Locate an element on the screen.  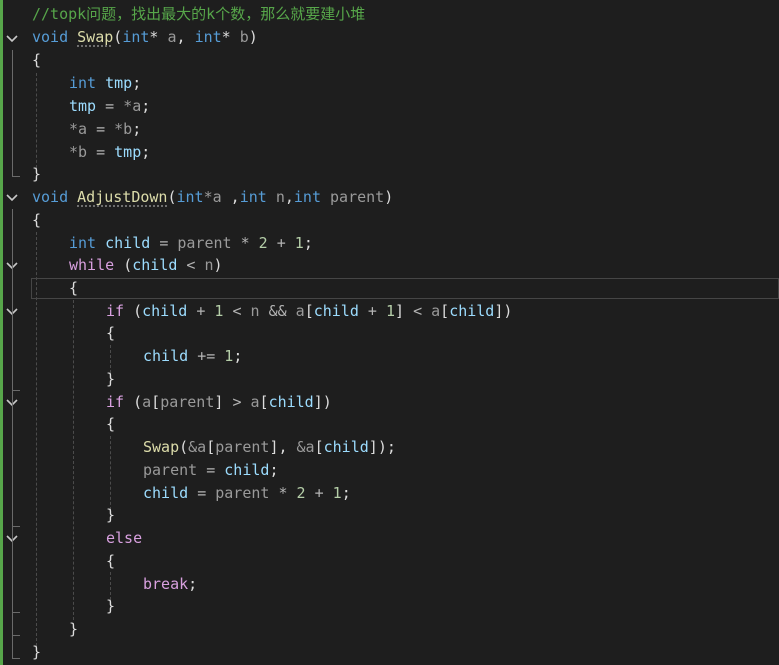
code-line: while (child < n) is located at coordinates (146, 265).